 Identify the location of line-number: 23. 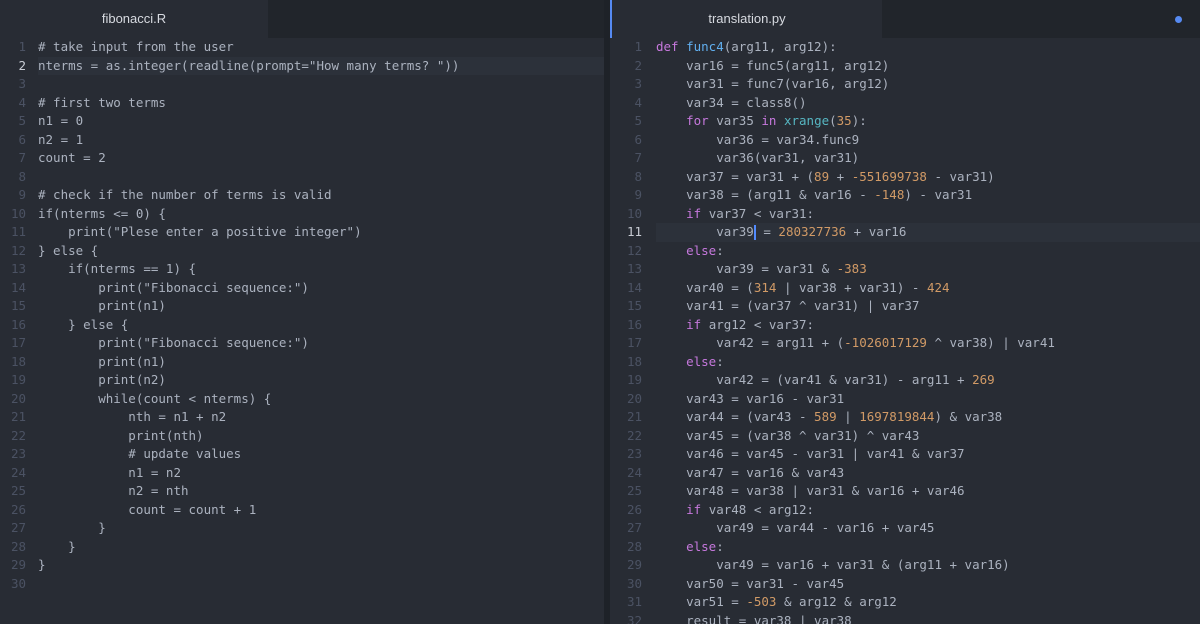
(634, 453).